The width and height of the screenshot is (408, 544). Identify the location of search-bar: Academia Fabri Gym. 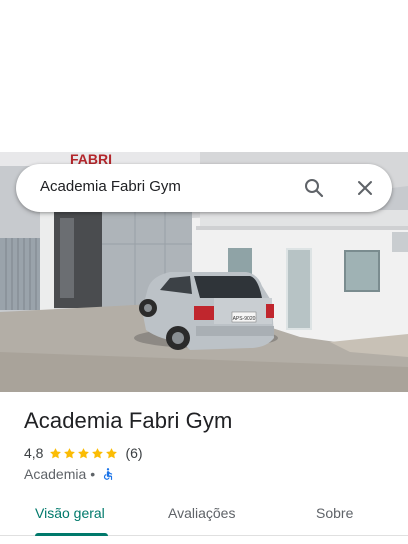
(204, 188).